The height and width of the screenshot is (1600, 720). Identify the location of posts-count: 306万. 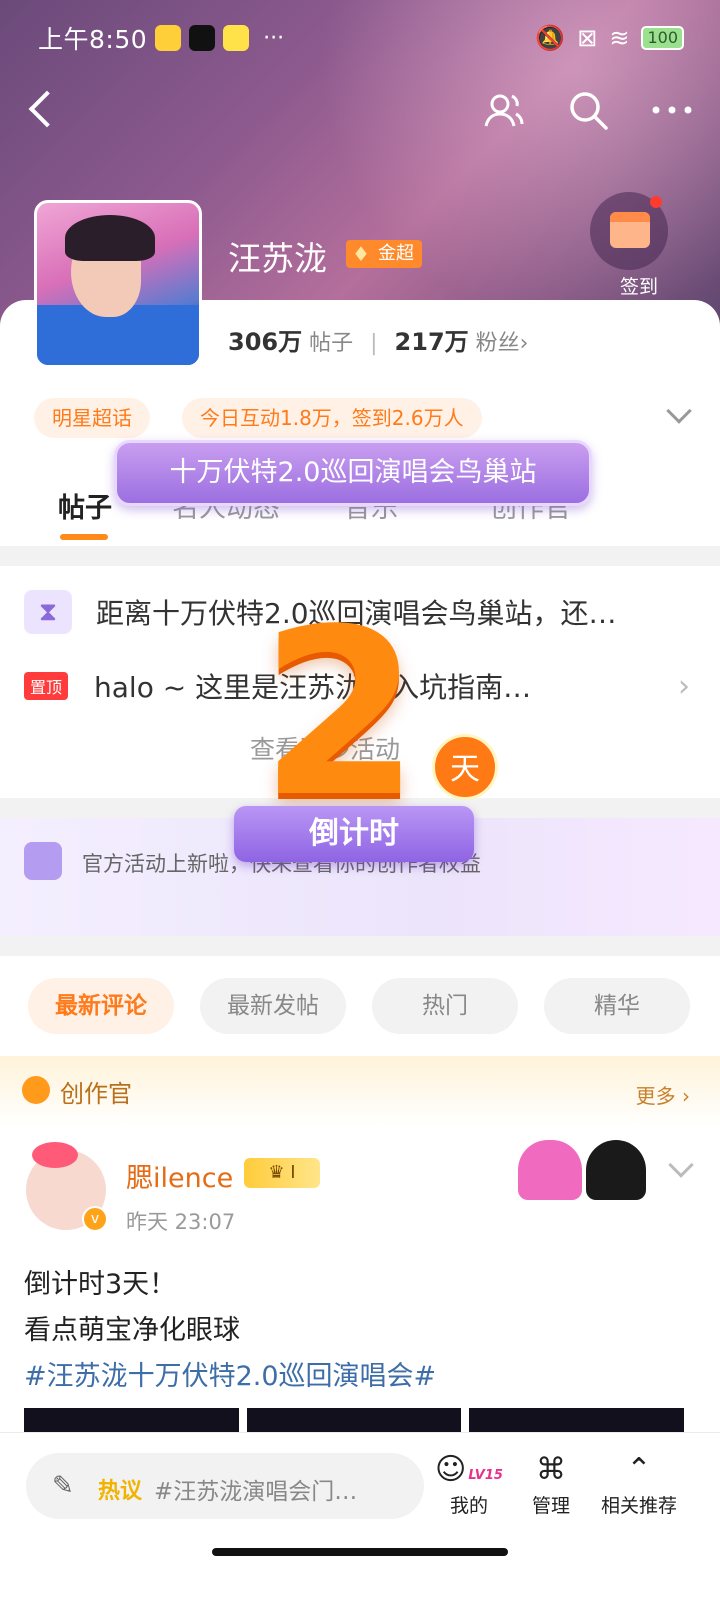
(265, 342).